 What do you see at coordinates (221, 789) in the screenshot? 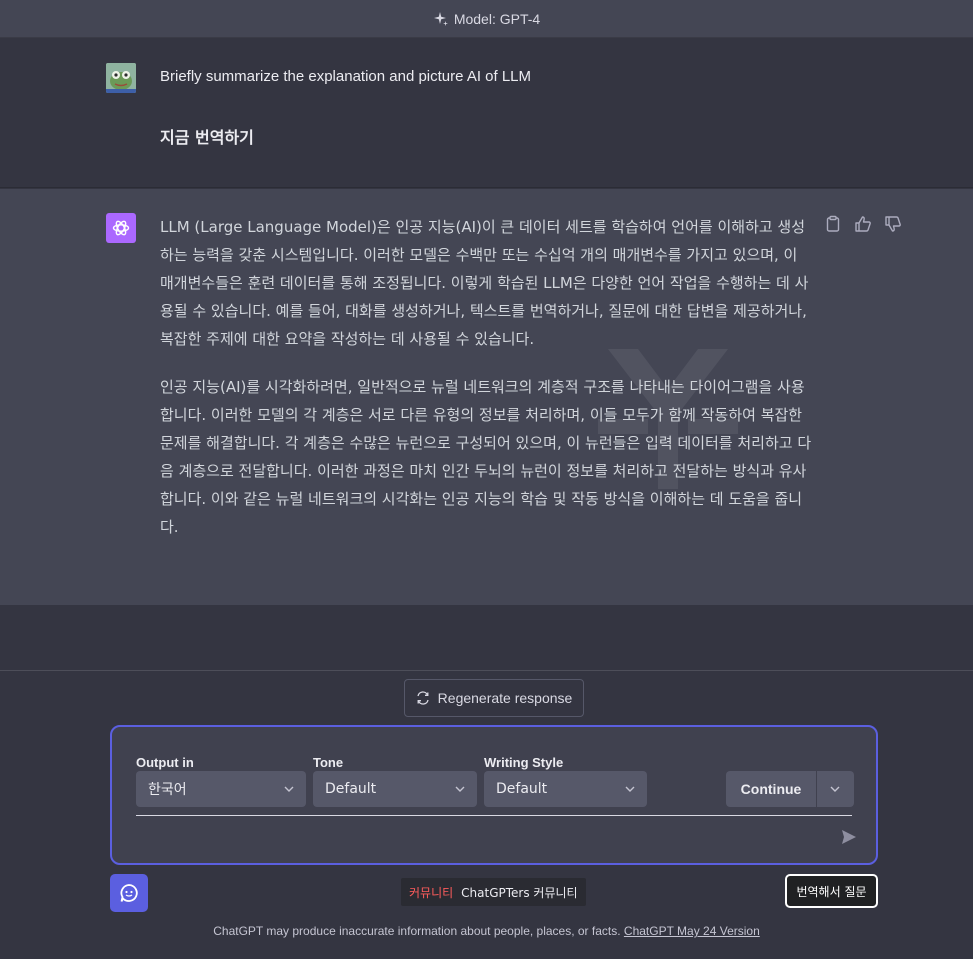
I see `output-language-select: 한국어` at bounding box center [221, 789].